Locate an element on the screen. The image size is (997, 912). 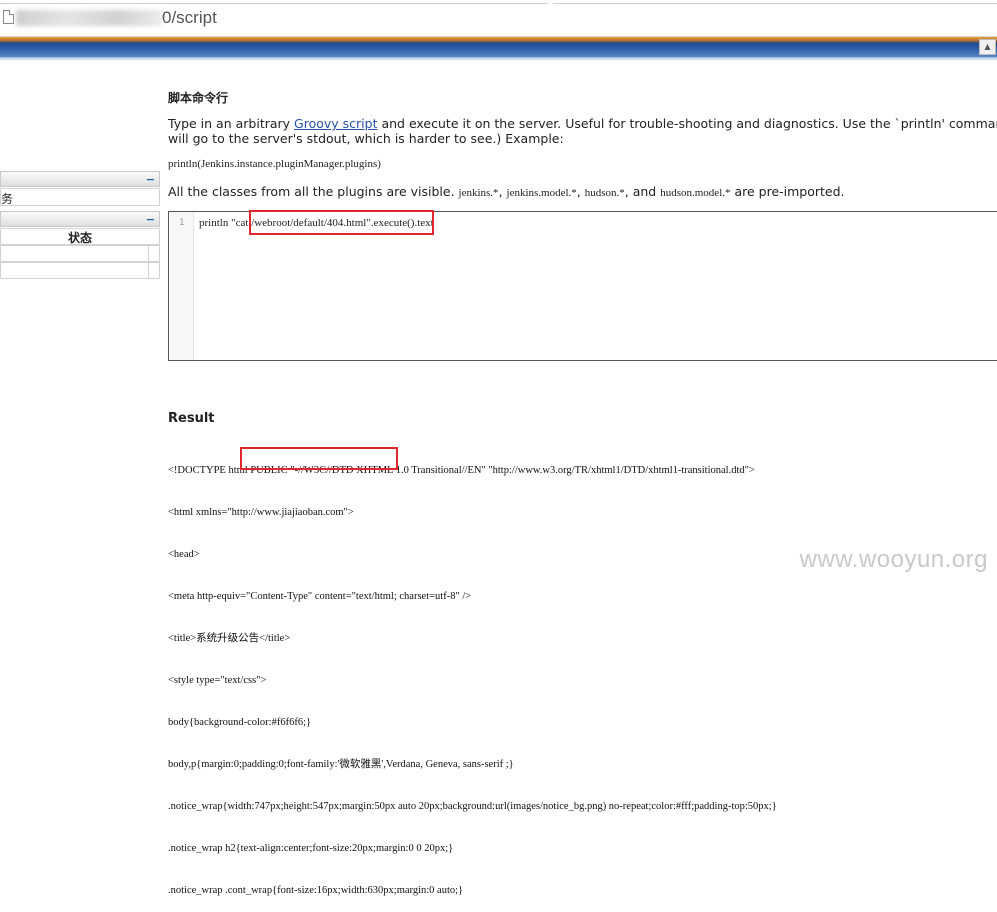
imports-text: are pre-imported. is located at coordinates (787, 191).